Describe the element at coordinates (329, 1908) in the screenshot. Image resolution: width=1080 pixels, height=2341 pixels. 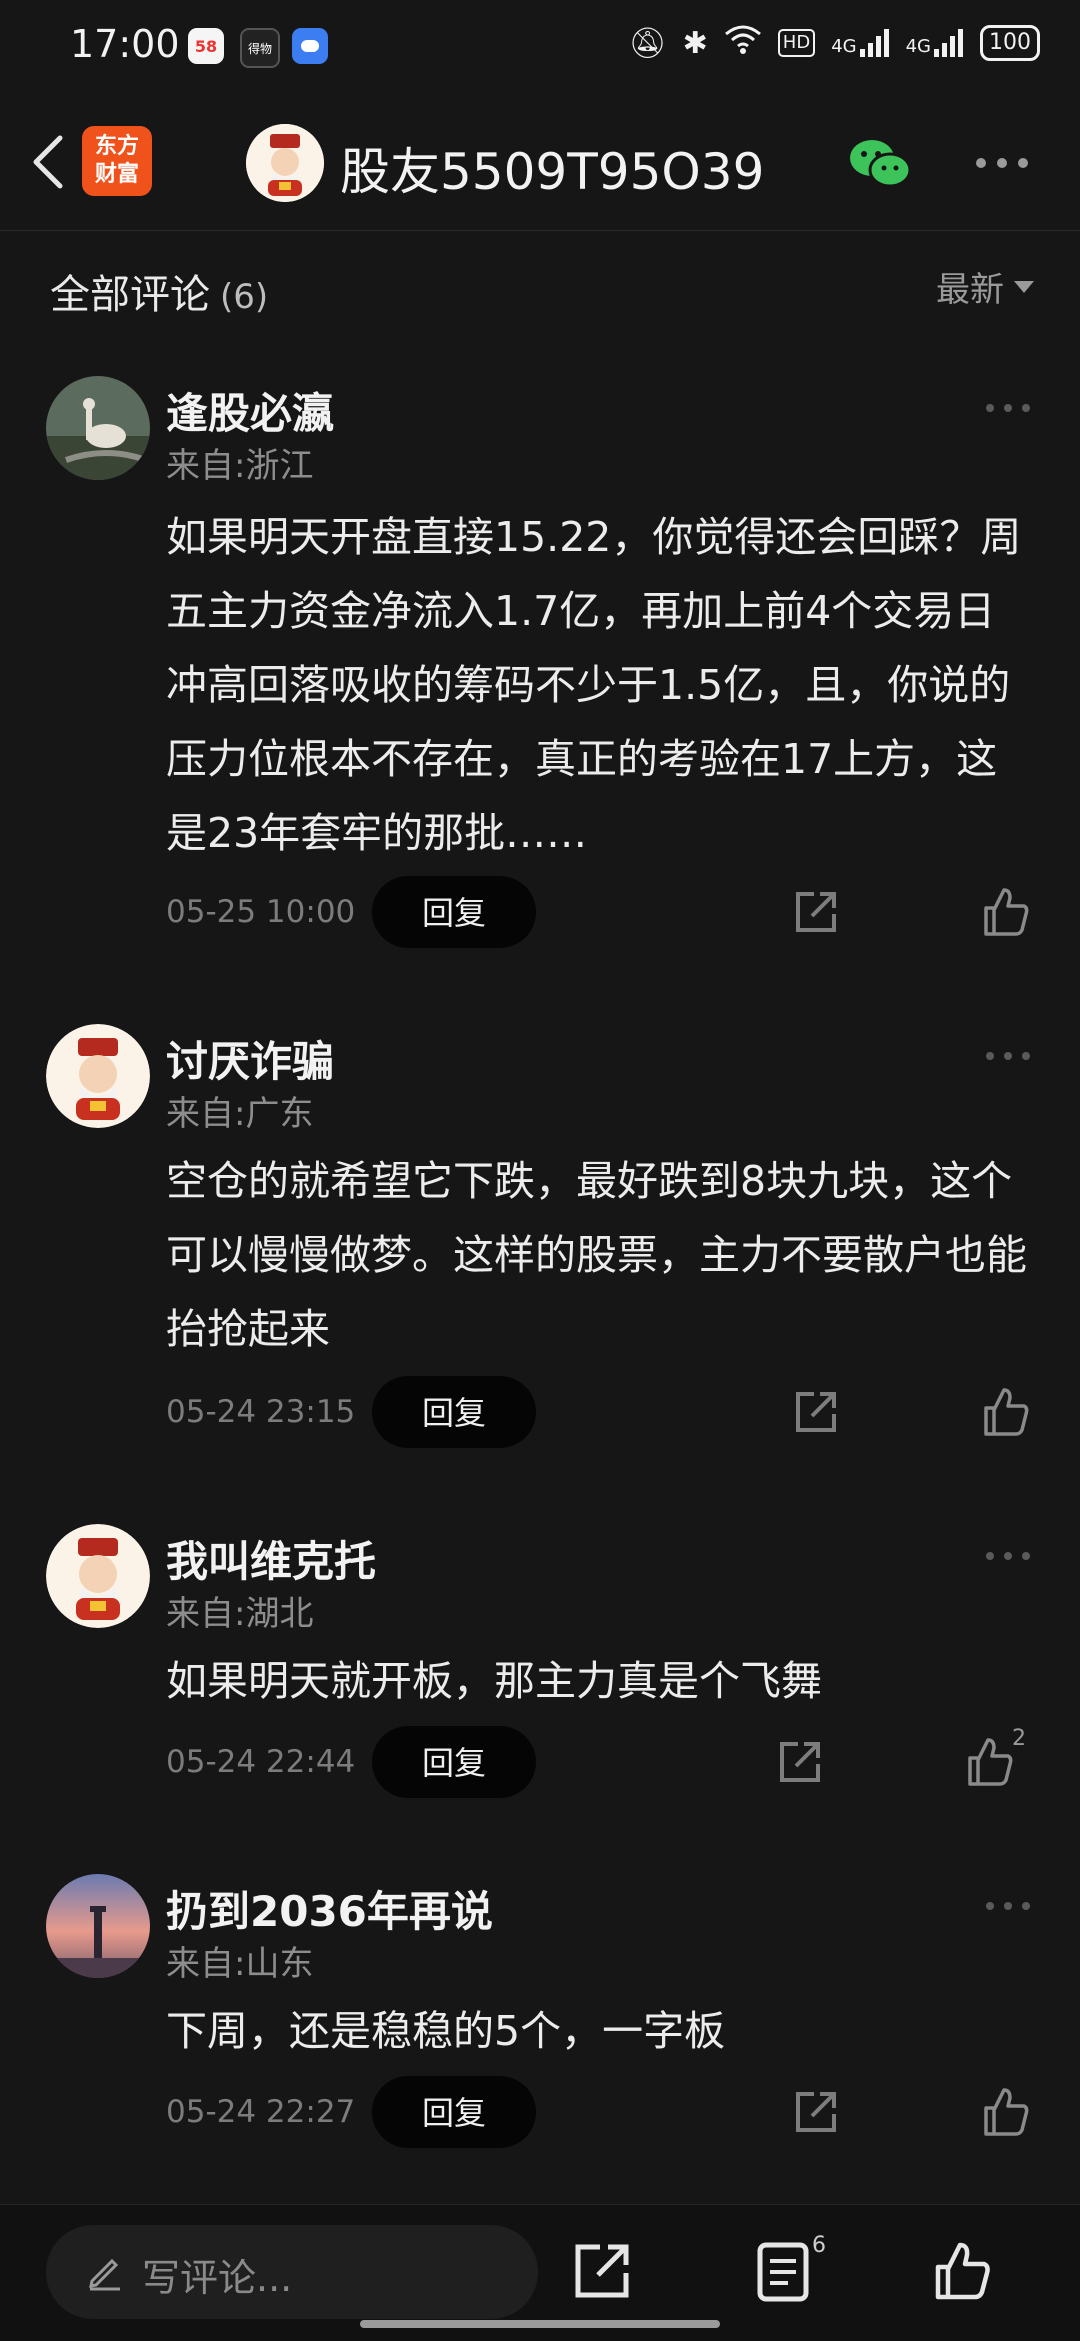
I see `user-name: 扔到2036年再说` at that location.